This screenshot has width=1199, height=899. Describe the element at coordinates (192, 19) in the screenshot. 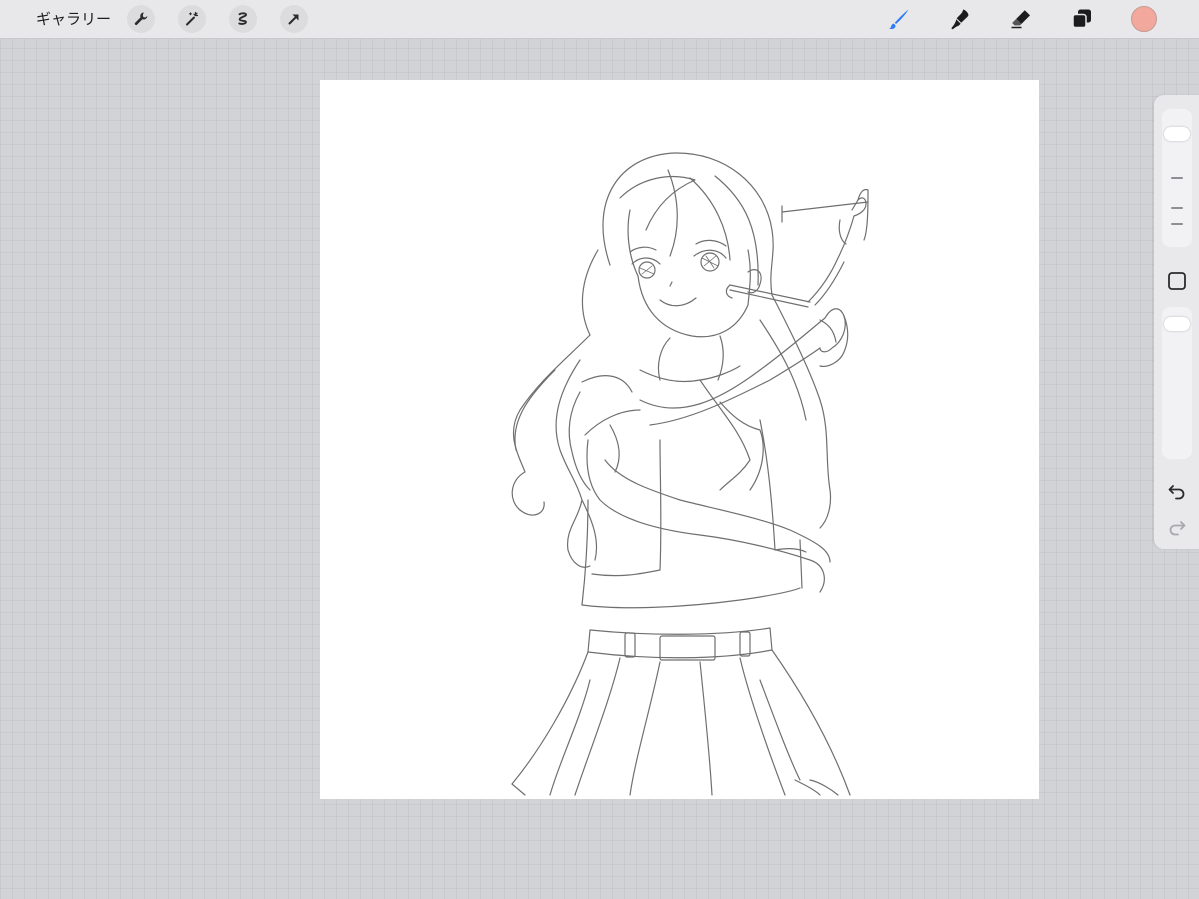

I see `magic-wand-icon` at that location.